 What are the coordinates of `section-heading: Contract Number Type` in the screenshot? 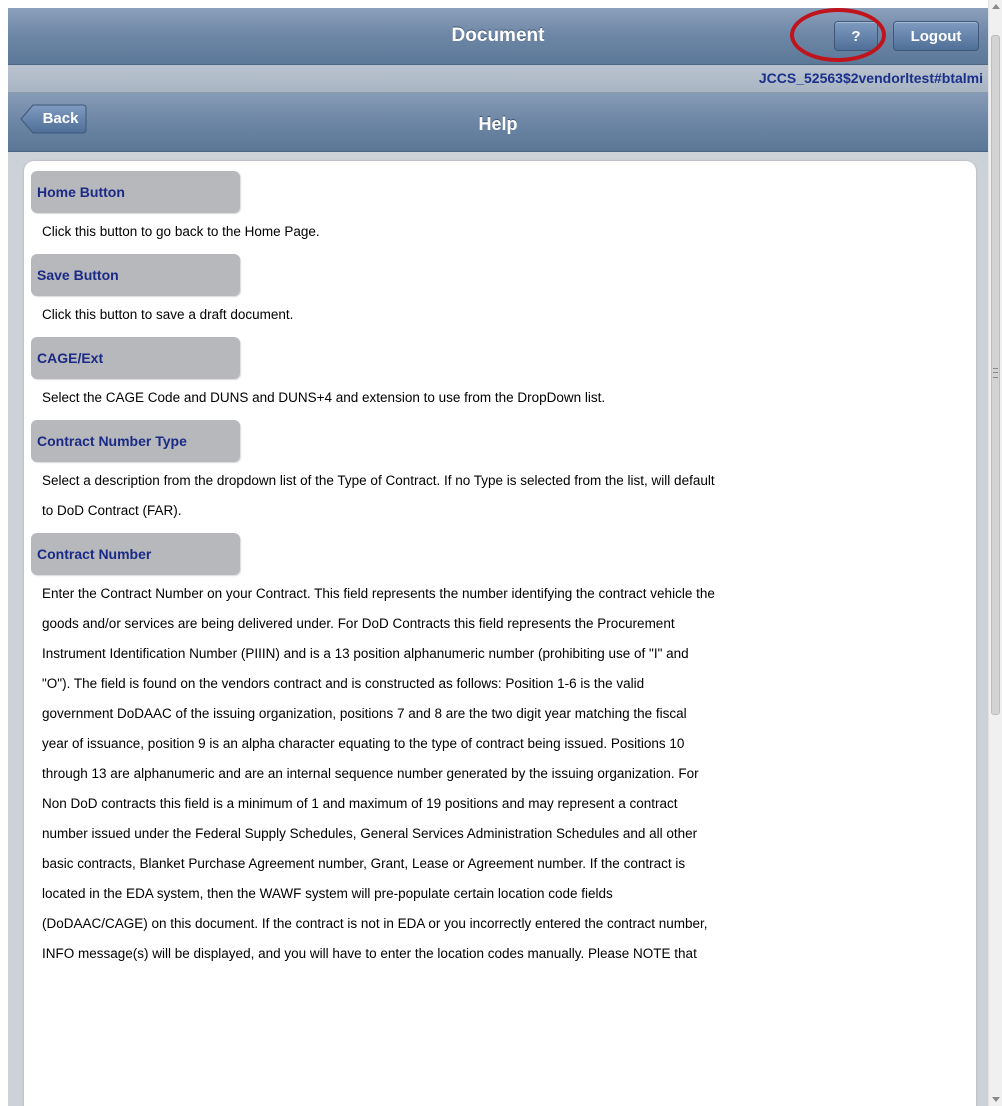 It's located at (135, 441).